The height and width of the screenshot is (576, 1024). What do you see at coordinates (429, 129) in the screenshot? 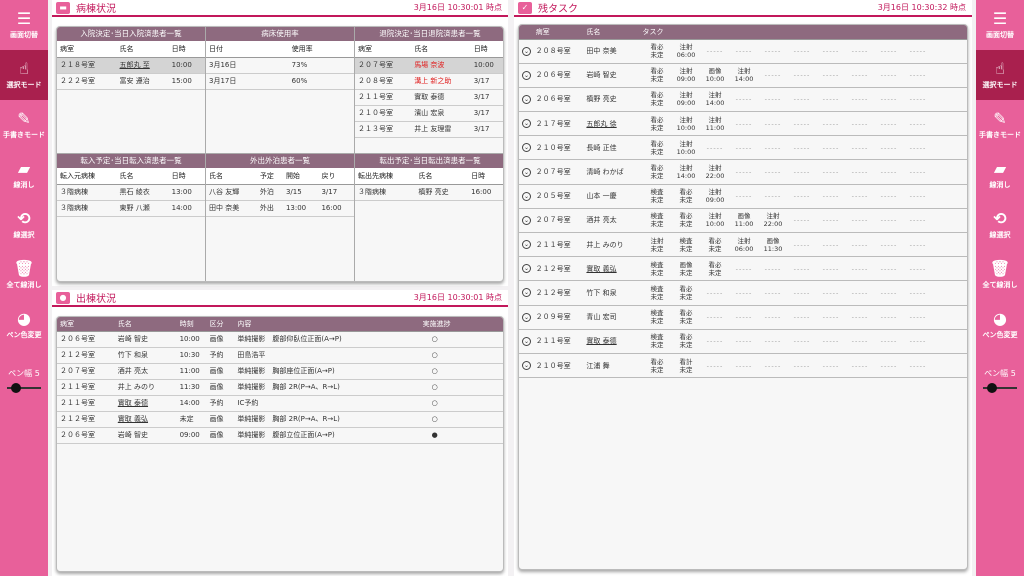
I see `table-row: ２１３号室 井上 友理雷 3/17` at bounding box center [429, 129].